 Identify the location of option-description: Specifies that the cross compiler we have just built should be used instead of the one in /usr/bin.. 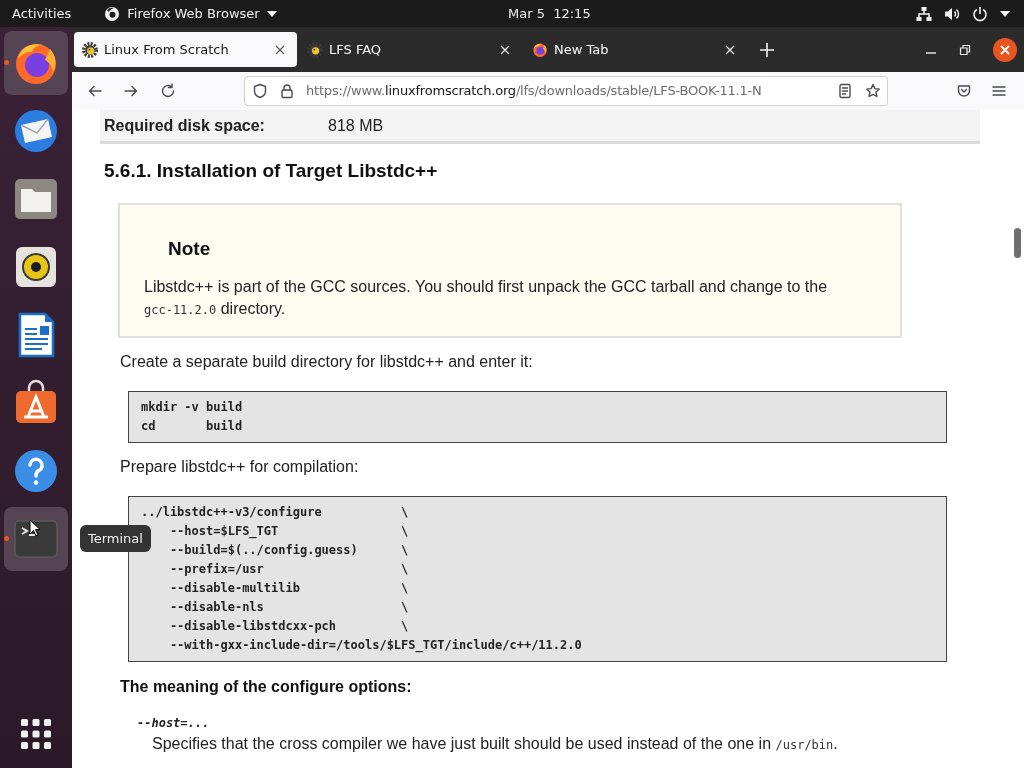
(495, 744).